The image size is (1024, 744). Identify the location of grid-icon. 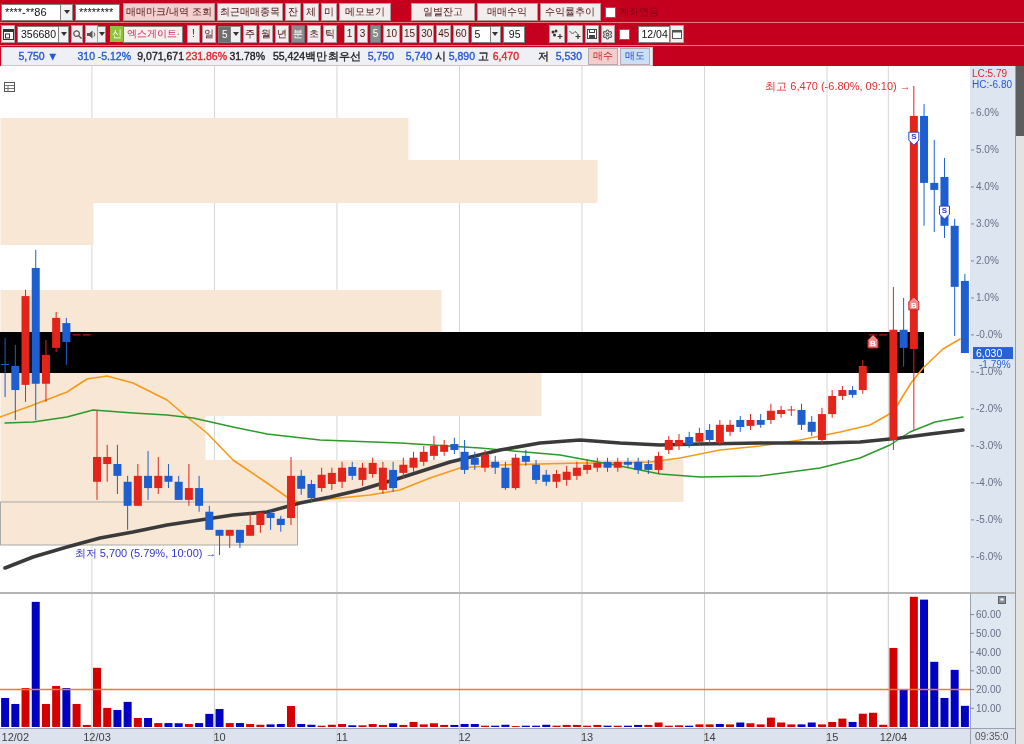
(9, 87).